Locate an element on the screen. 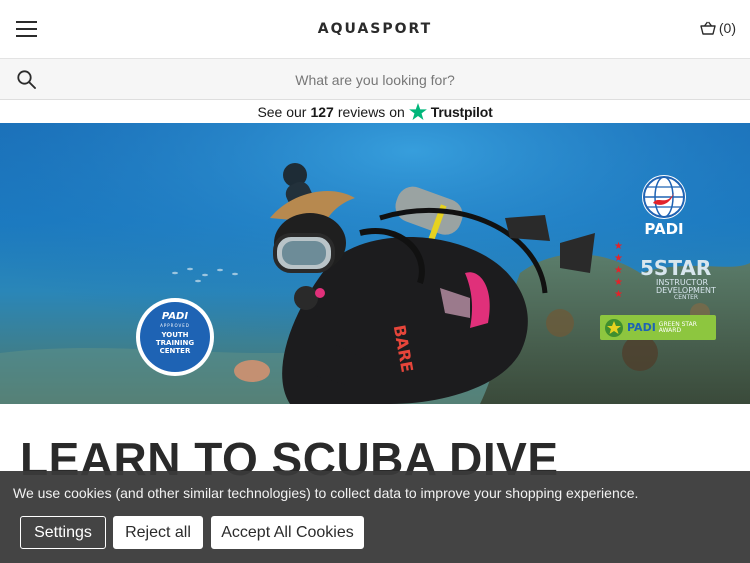 This screenshot has width=750, height=563. globe-icon is located at coordinates (664, 197).